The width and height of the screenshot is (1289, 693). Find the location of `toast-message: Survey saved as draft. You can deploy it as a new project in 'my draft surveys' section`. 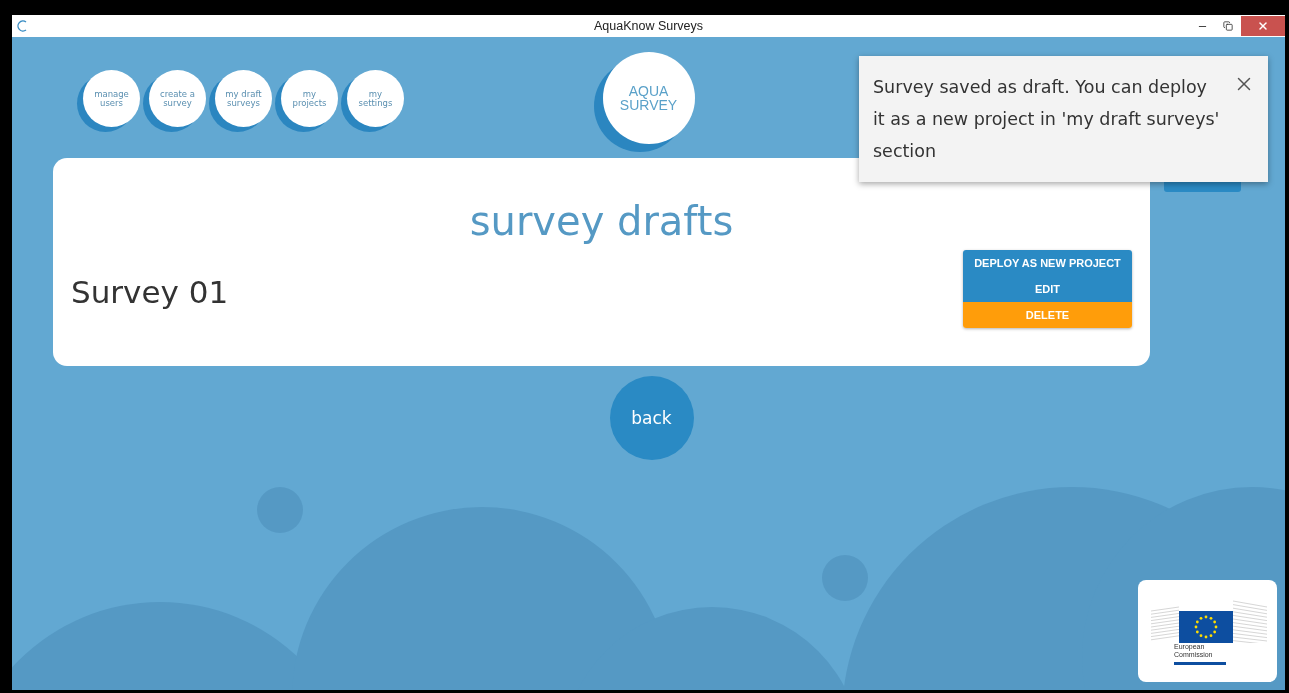

toast-message: Survey saved as draft. You can deploy it as a new project in 'my draft surveys' section is located at coordinates (1047, 119).